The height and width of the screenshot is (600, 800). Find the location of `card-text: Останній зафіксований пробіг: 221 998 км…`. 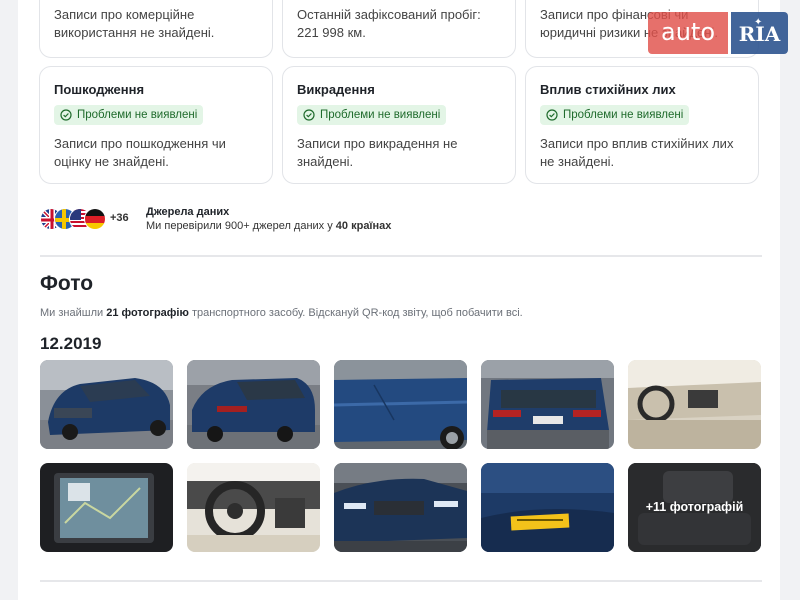

card-text: Останній зафіксований пробіг: 221 998 км… is located at coordinates (389, 23).